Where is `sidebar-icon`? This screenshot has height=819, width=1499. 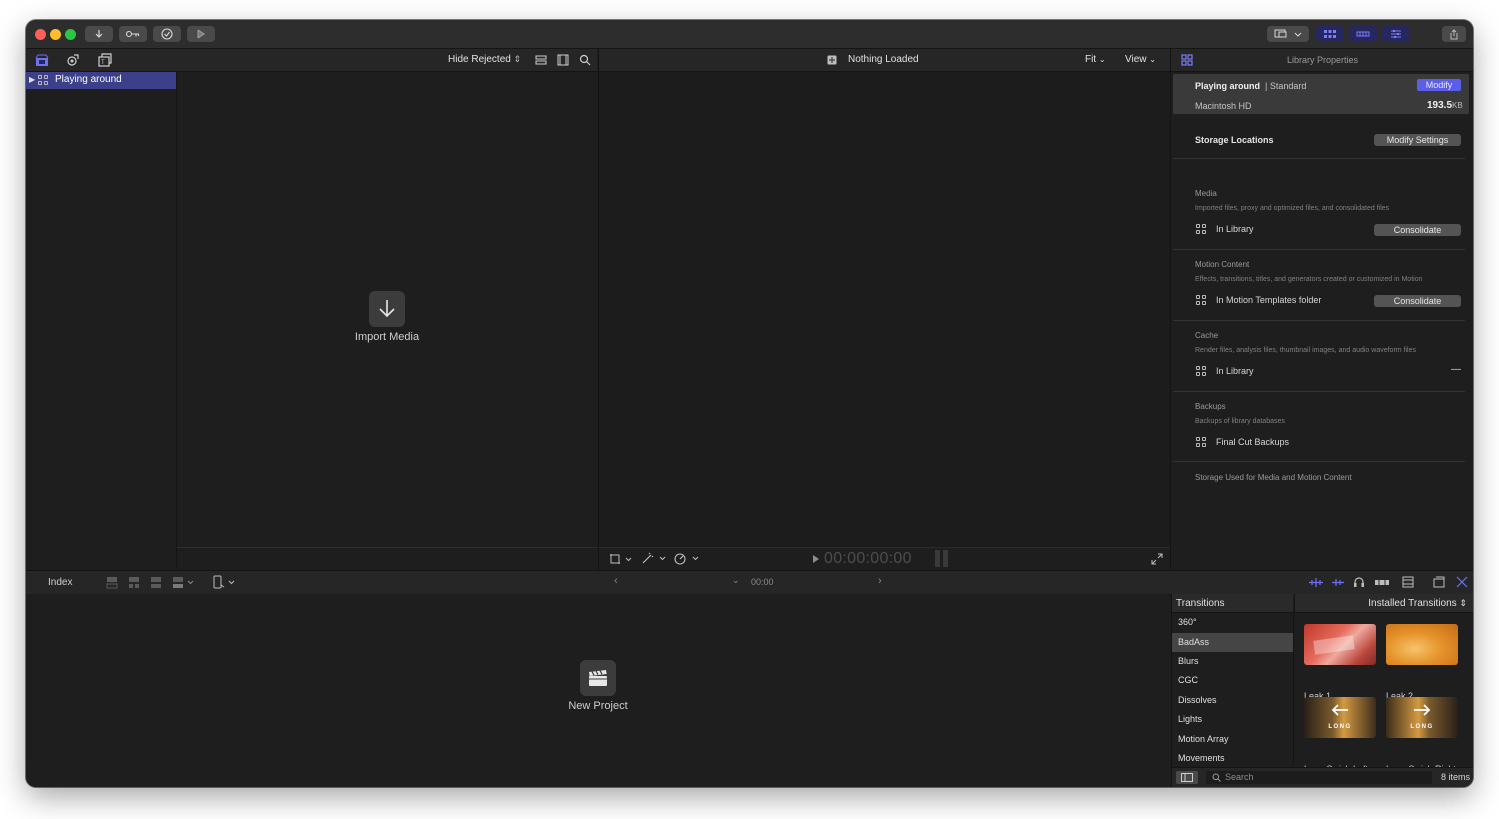
sidebar-icon is located at coordinates (1187, 777).